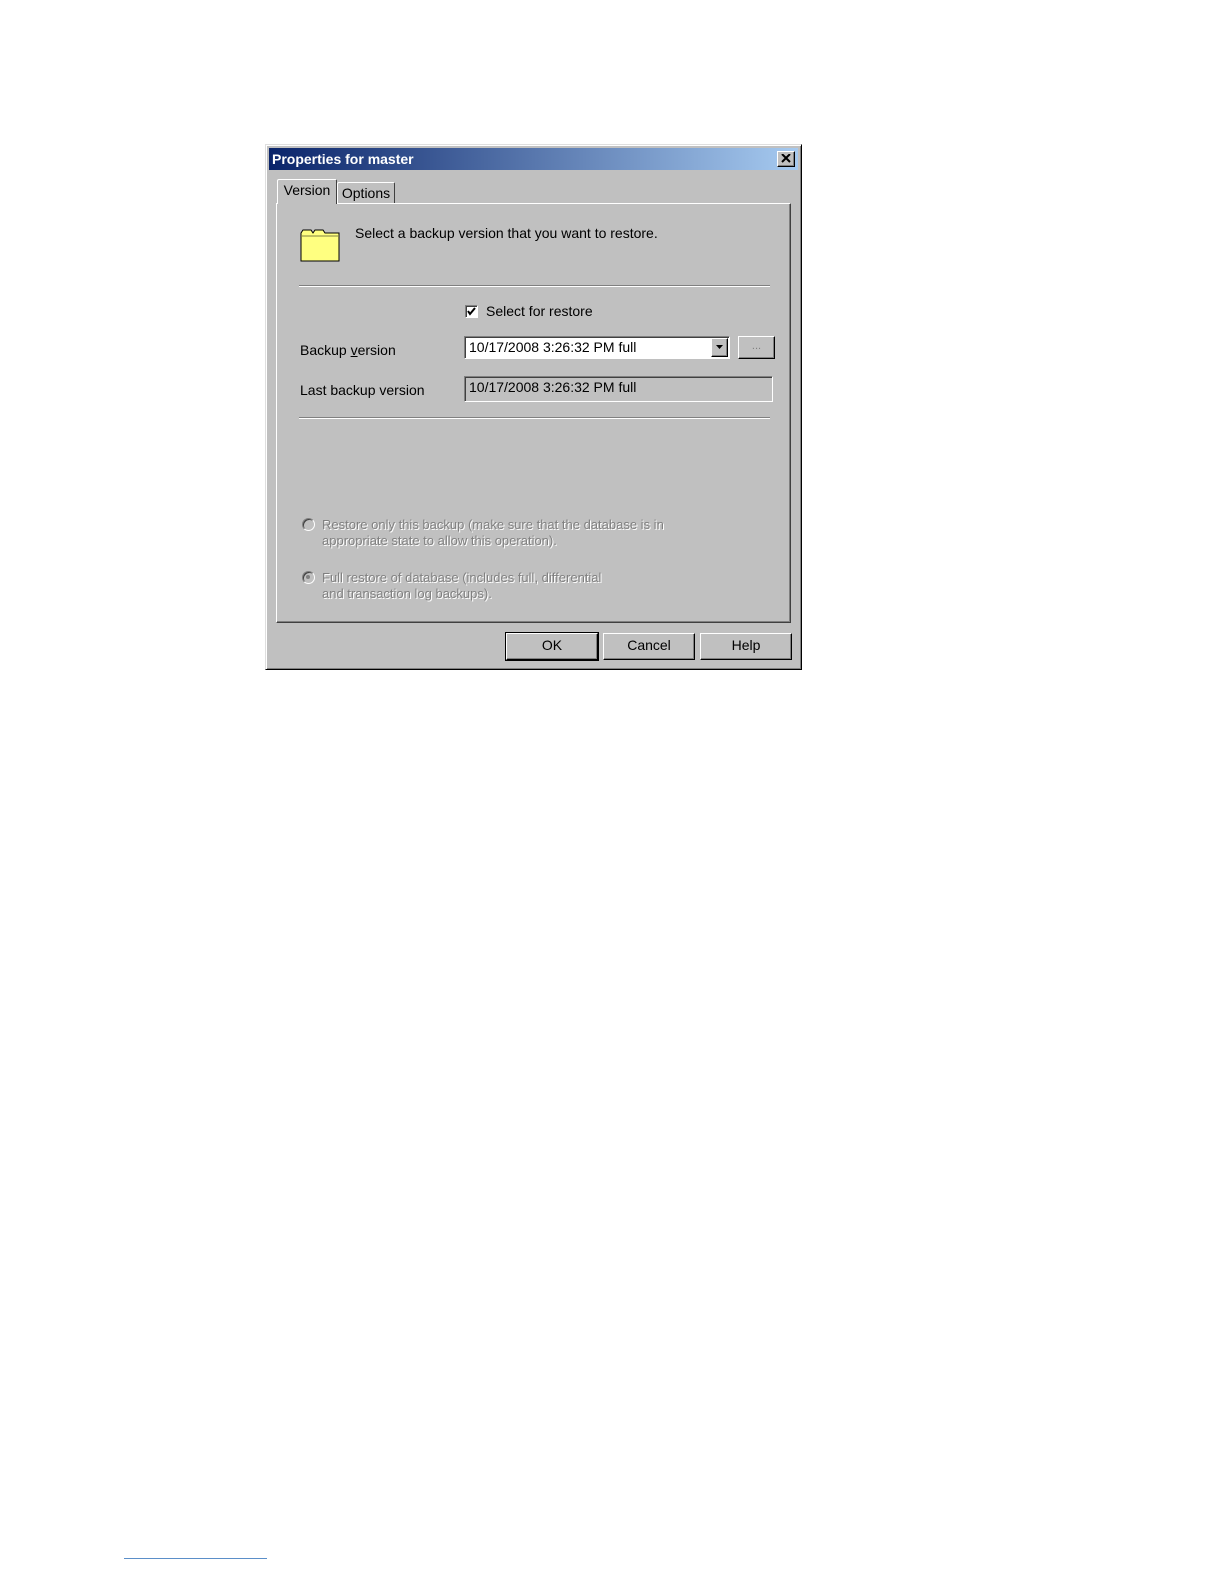 The height and width of the screenshot is (1584, 1224). Describe the element at coordinates (362, 390) in the screenshot. I see `last-backup-version-label: Last backup version` at that location.